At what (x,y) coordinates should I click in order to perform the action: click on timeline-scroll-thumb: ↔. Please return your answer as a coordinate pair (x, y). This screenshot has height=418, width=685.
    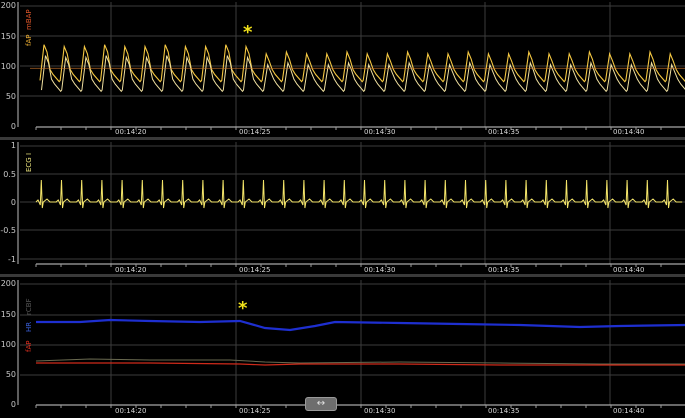
    Looking at the image, I should click on (321, 404).